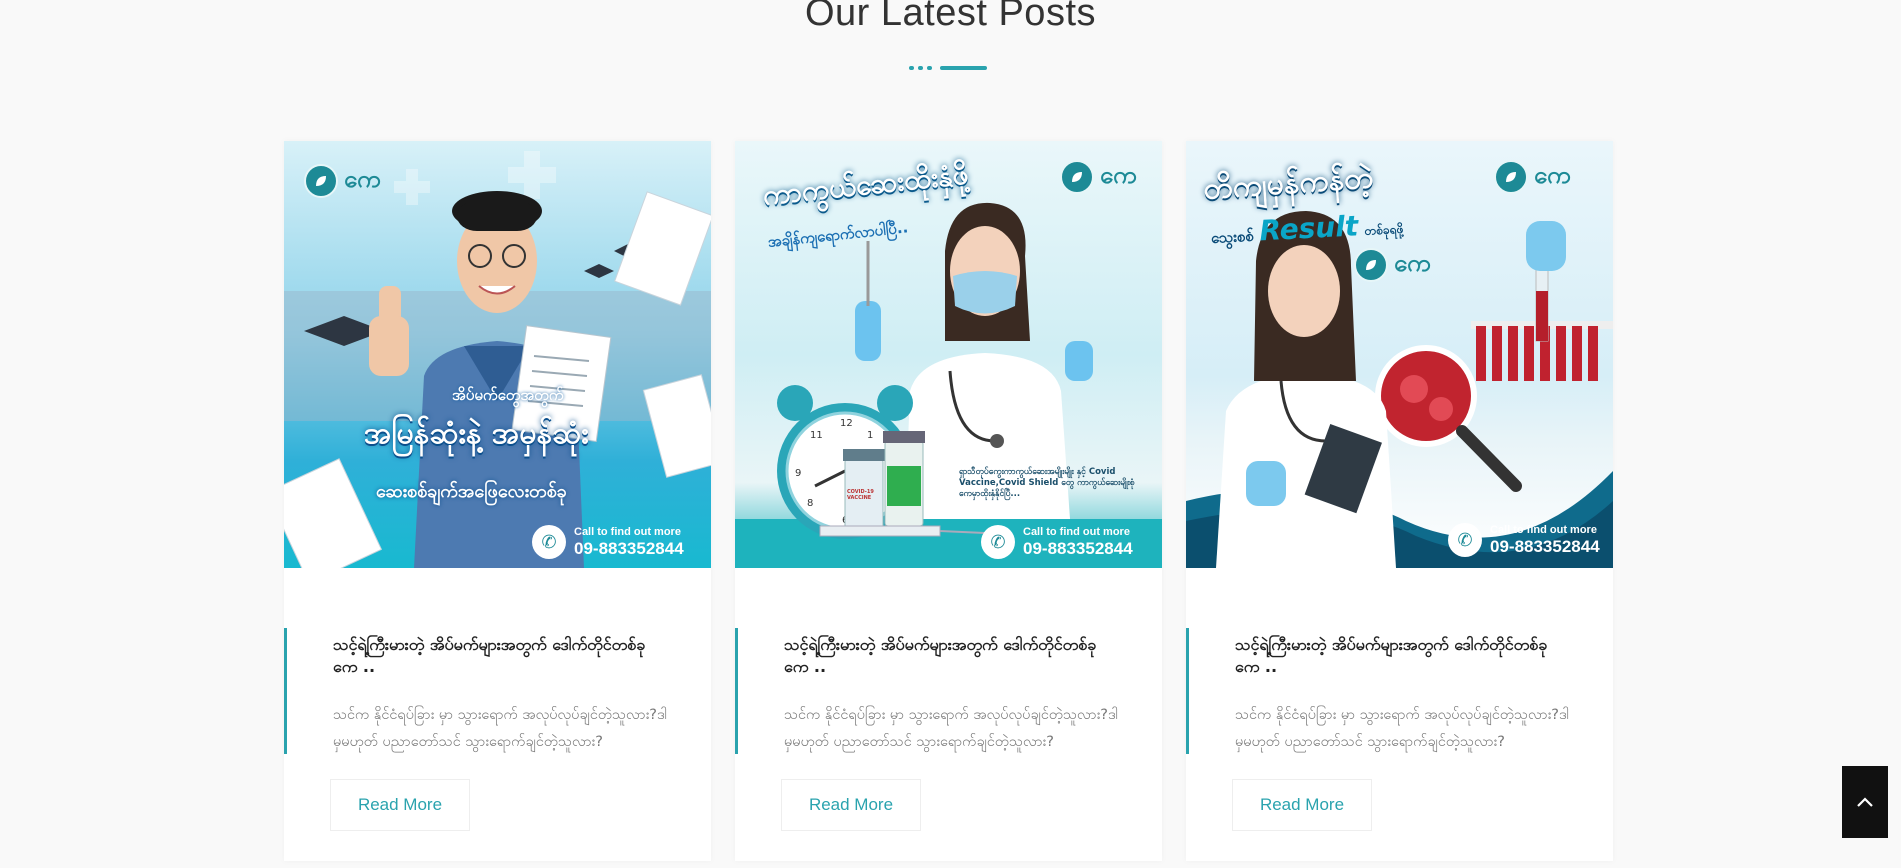 The height and width of the screenshot is (868, 1901). Describe the element at coordinates (471, 491) in the screenshot. I see `image-headline-sub: ဆေးစစ်ချက်အဖြေလေးတစ်ခု` at that location.